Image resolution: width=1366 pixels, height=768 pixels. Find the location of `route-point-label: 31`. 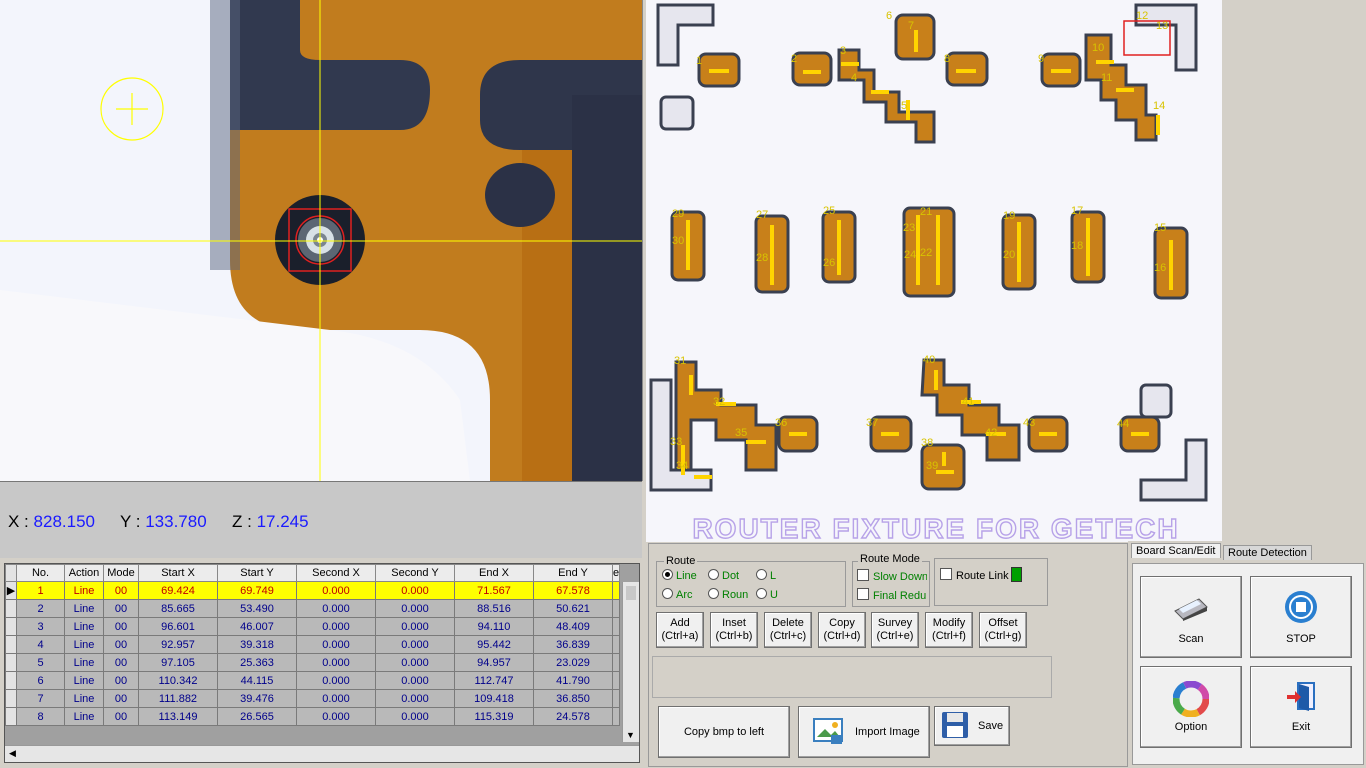

route-point-label: 31 is located at coordinates (680, 361).